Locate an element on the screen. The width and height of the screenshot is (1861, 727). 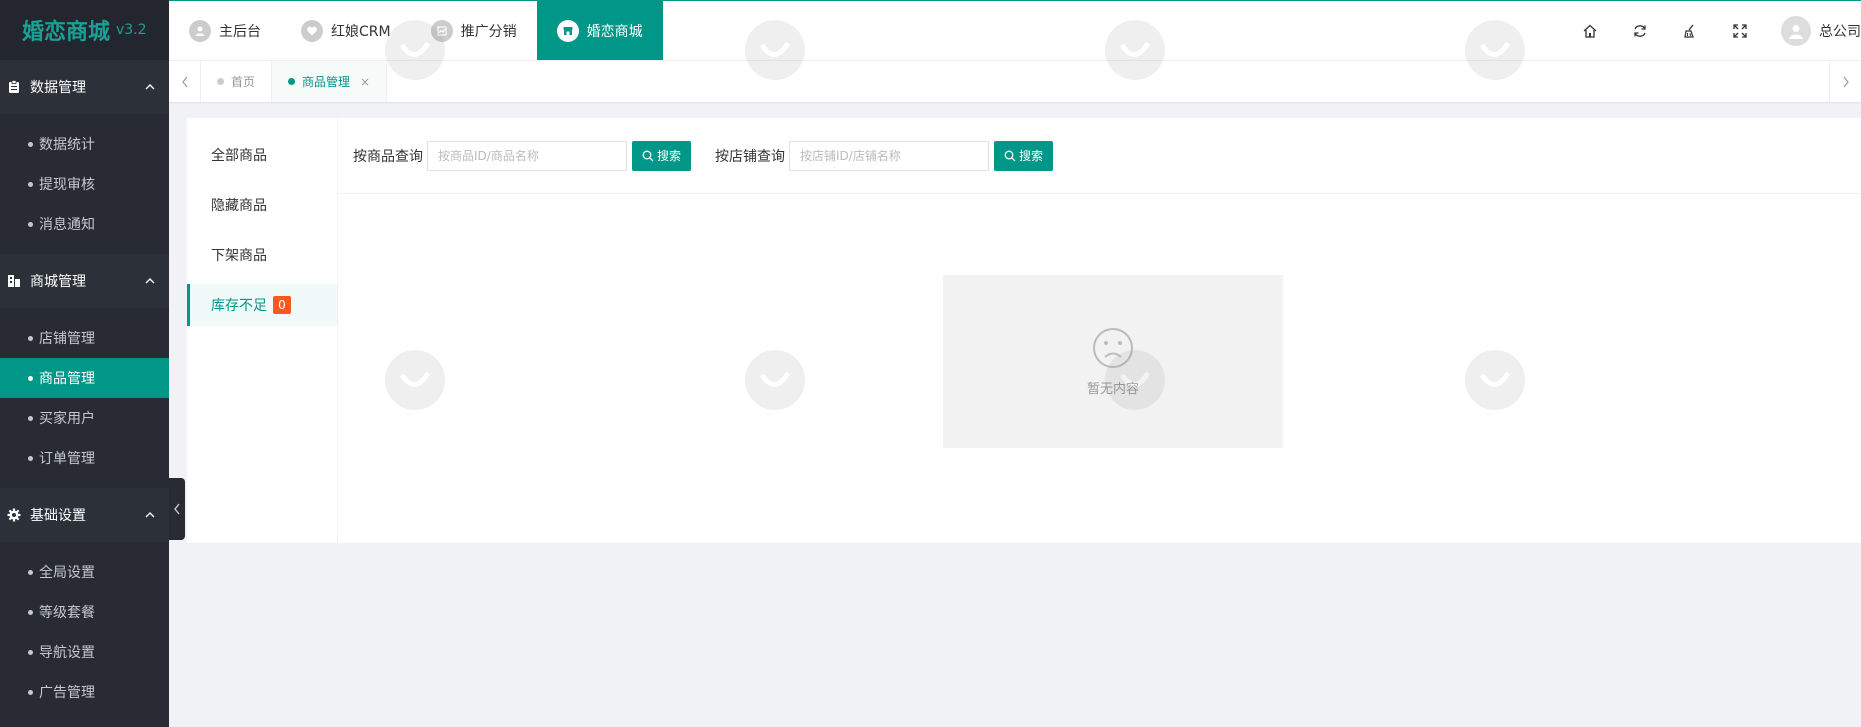
sidebar-item-products: 商品管理 is located at coordinates (84, 378).